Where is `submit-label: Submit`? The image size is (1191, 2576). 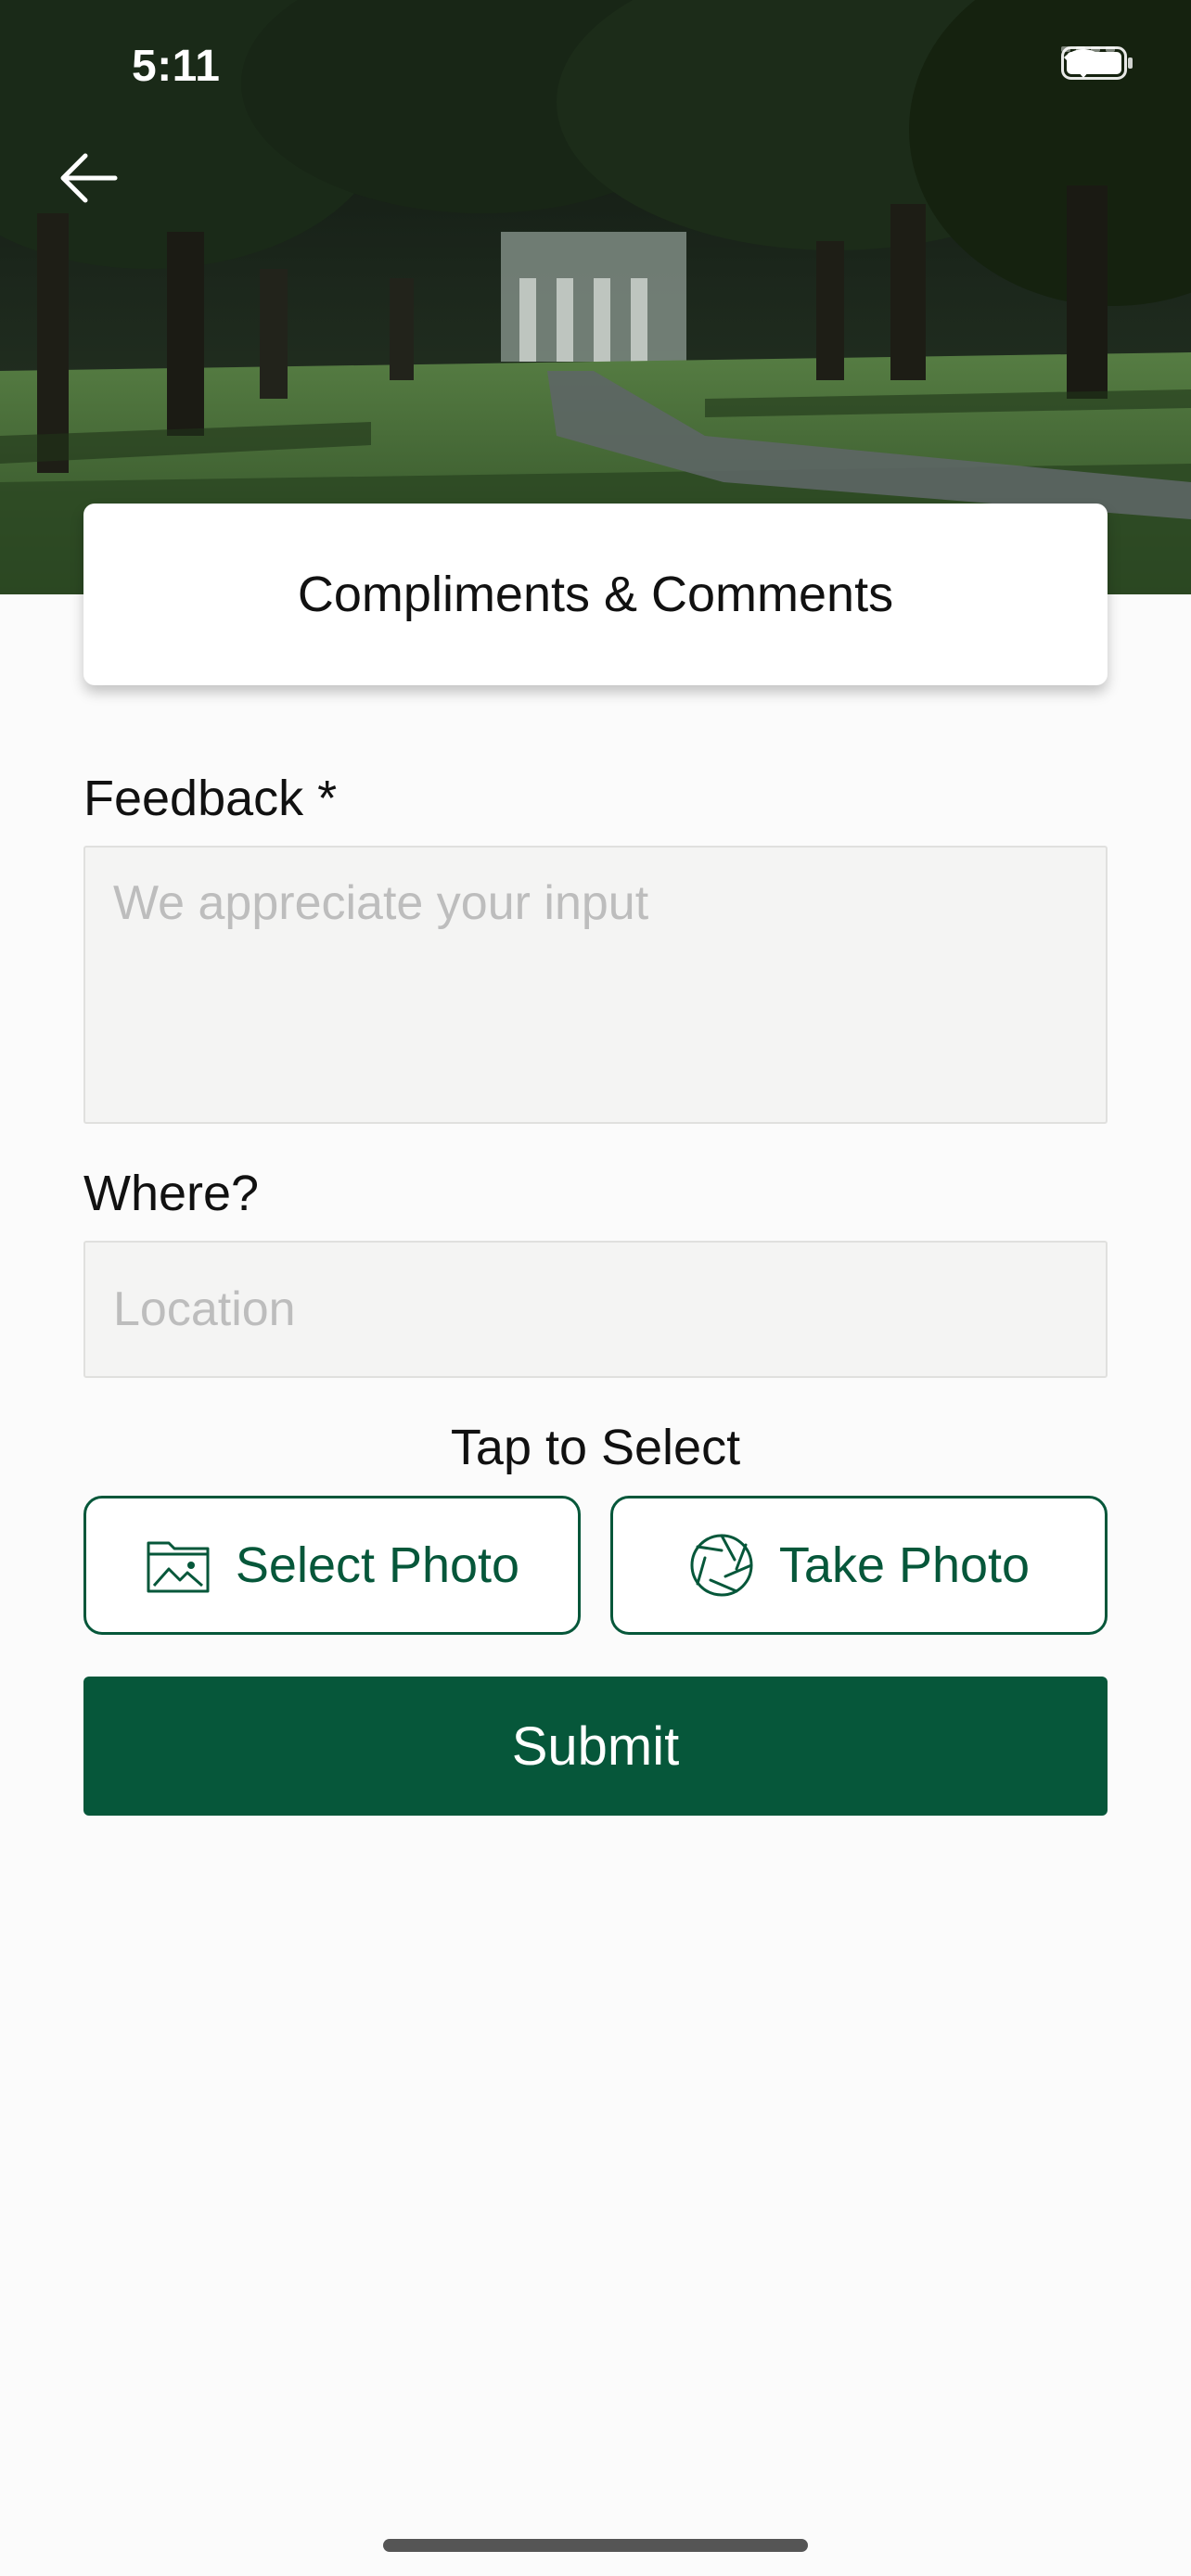 submit-label: Submit is located at coordinates (595, 1746).